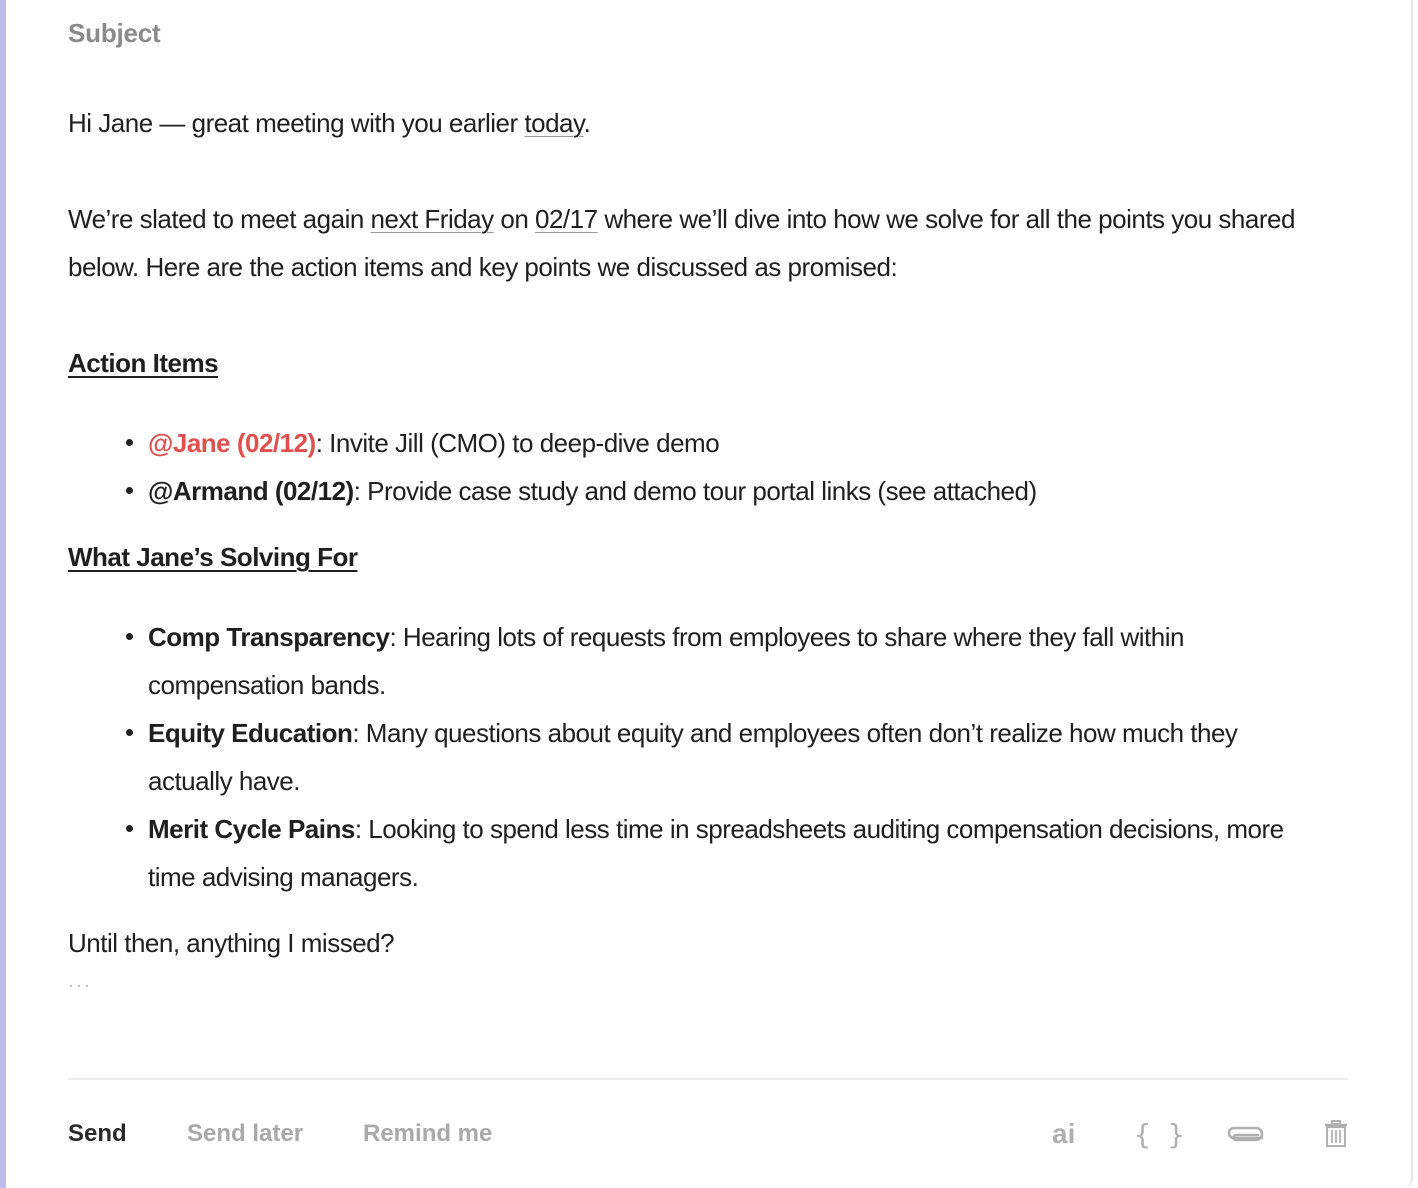 The image size is (1418, 1188). Describe the element at coordinates (433, 219) in the screenshot. I see `date-link-next-friday: next Friday` at that location.